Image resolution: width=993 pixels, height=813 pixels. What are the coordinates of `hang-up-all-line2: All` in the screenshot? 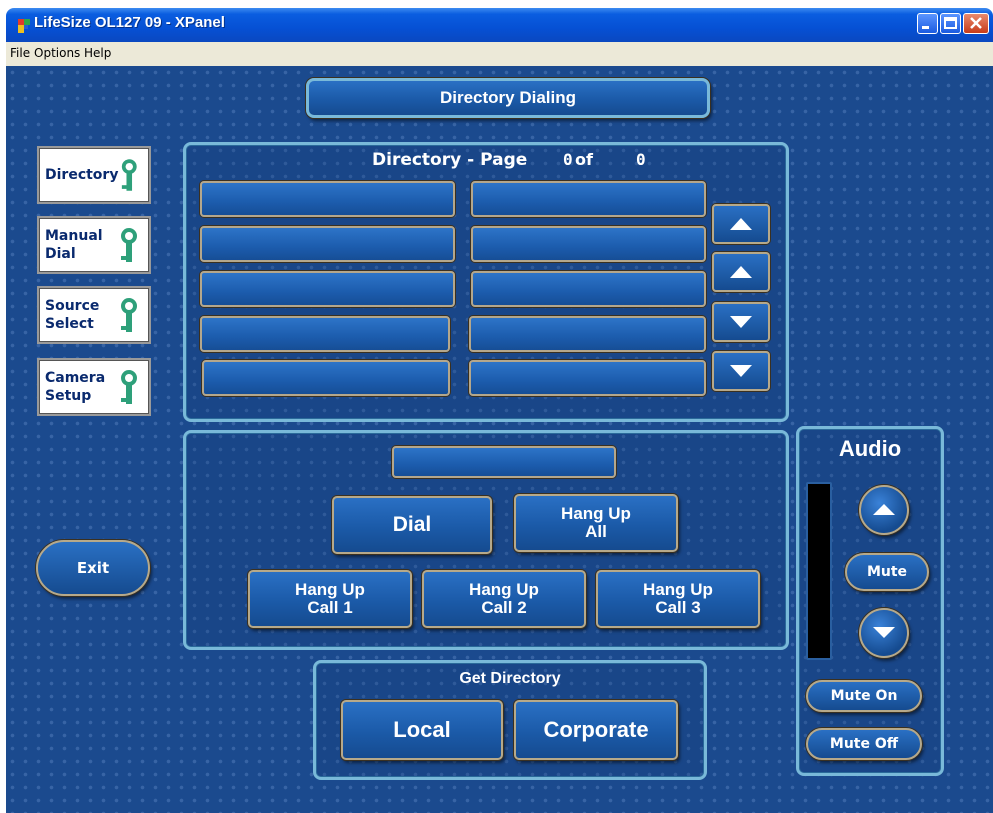 It's located at (596, 531).